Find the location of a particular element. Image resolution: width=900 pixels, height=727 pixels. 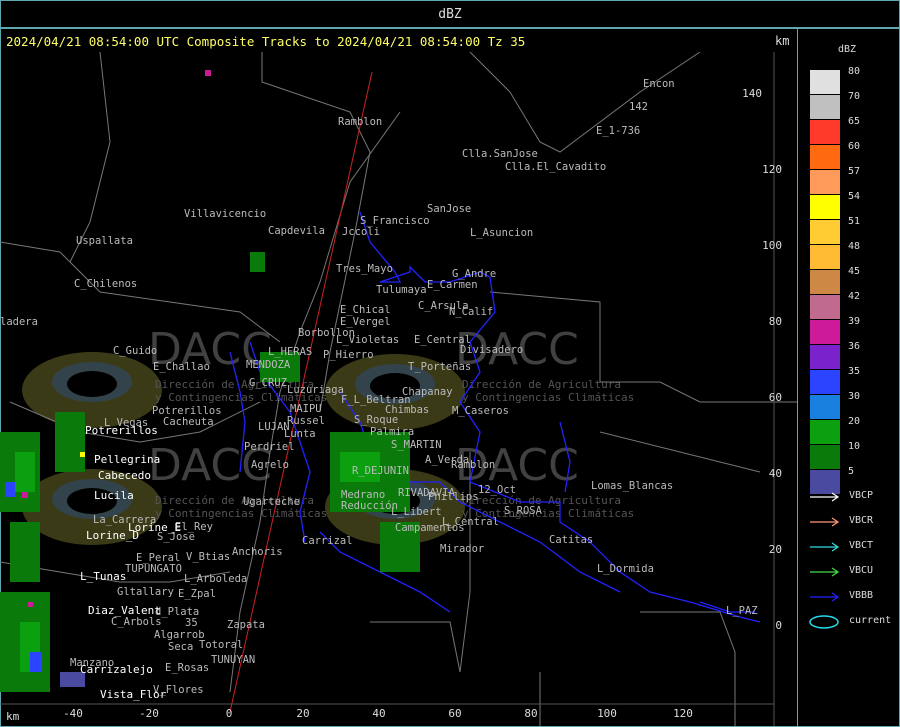

x-tick-label: 40 is located at coordinates (378, 713).